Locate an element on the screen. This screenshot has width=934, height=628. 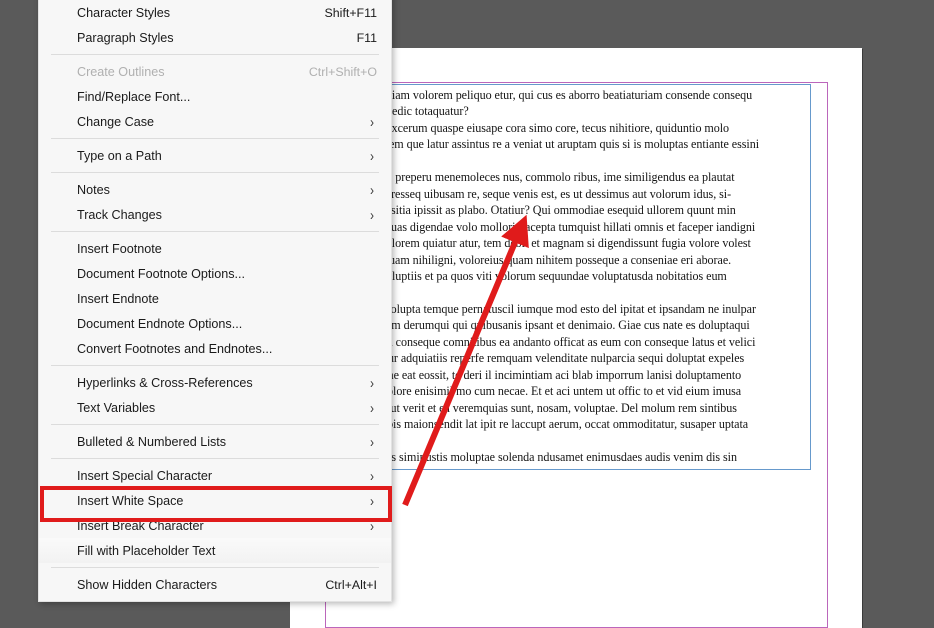
menu-item-label: Insert Endnote is located at coordinates (118, 298).